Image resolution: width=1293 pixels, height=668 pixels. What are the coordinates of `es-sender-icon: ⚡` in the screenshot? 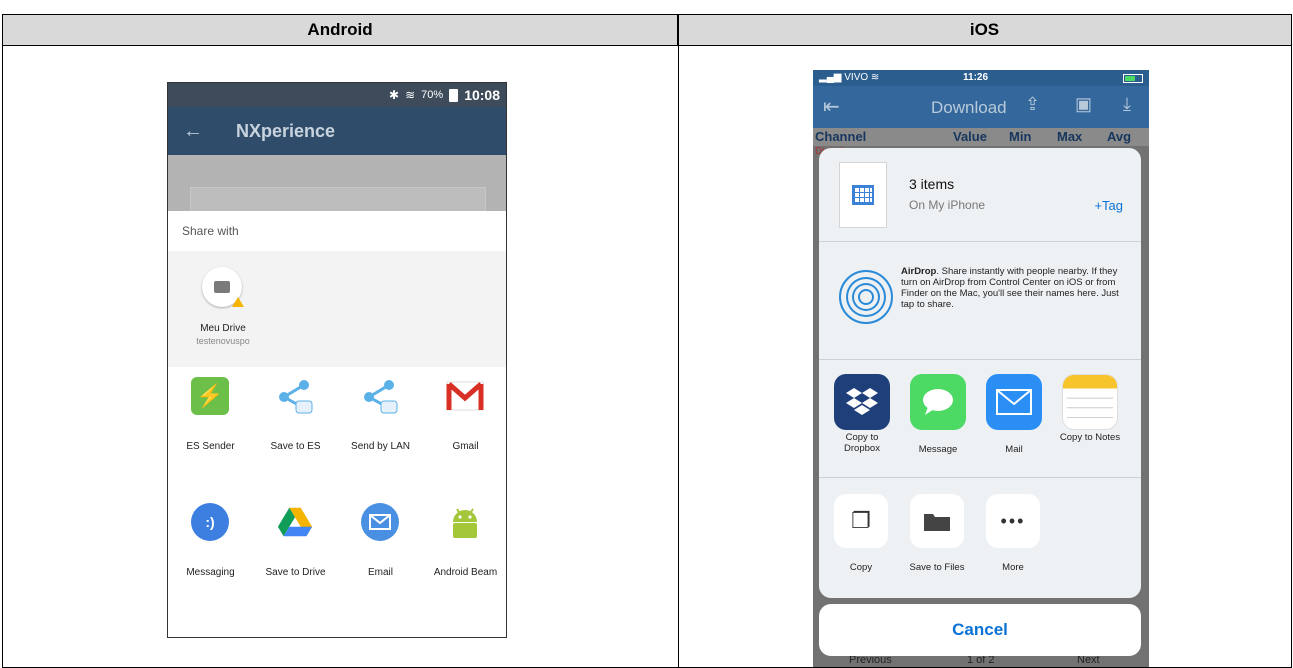 It's located at (210, 396).